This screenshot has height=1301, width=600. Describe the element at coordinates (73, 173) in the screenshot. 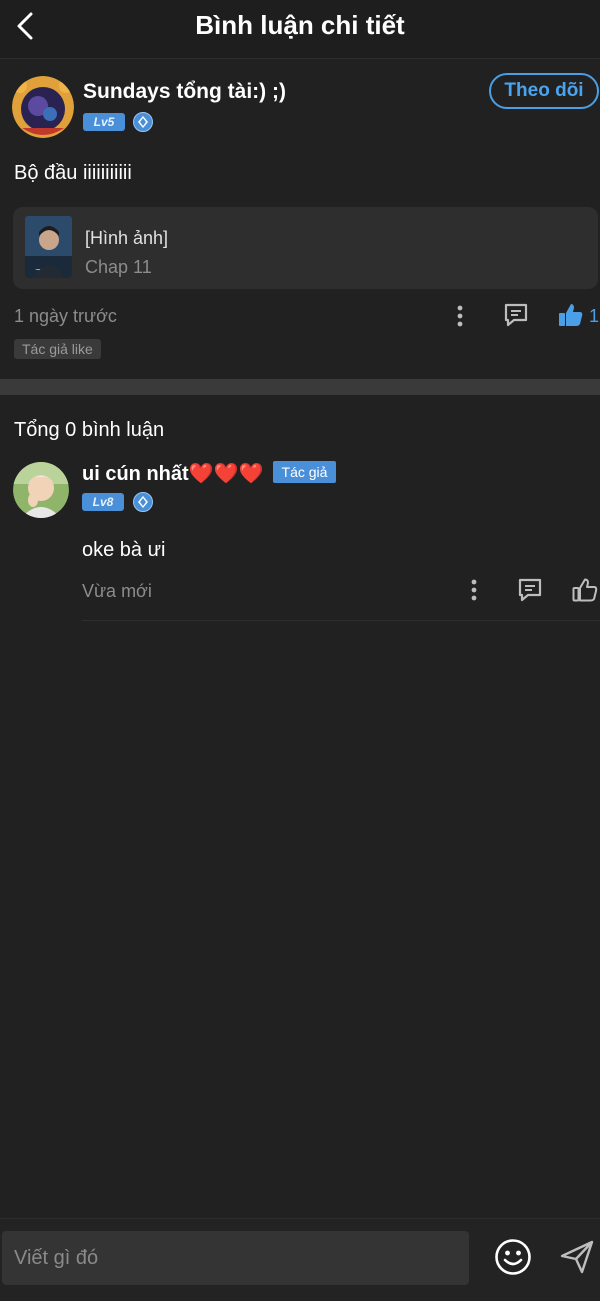

I see `post-text: Bộ đầu iiiiiiiiiii` at that location.